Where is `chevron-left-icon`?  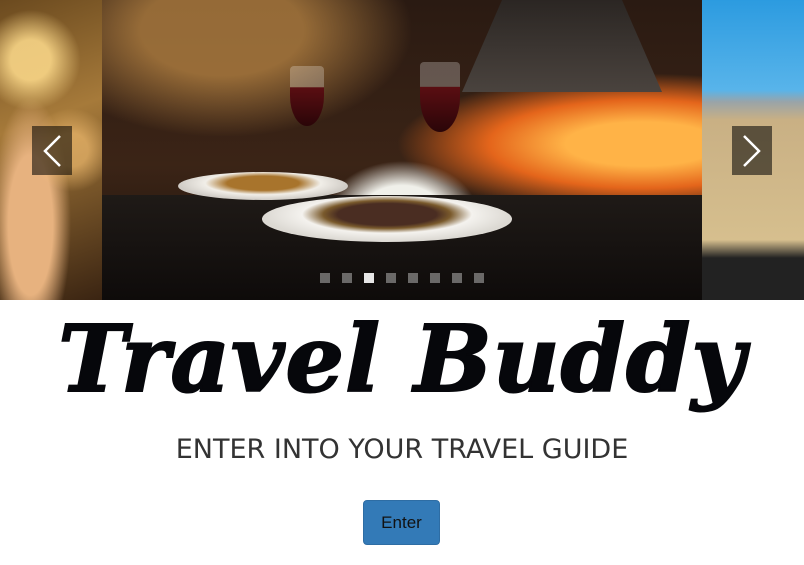 chevron-left-icon is located at coordinates (52, 150).